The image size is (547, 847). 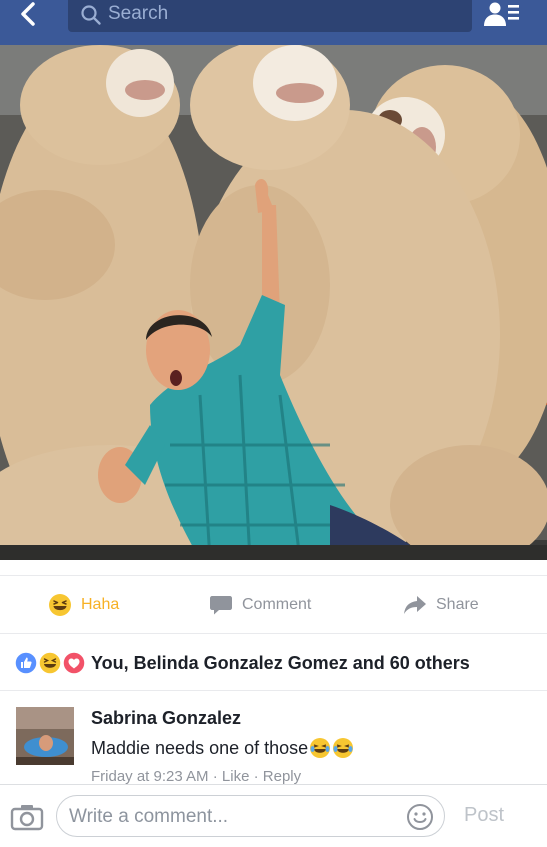 I want to click on comment-composer: Write a comment... Post, so click(x=273, y=815).